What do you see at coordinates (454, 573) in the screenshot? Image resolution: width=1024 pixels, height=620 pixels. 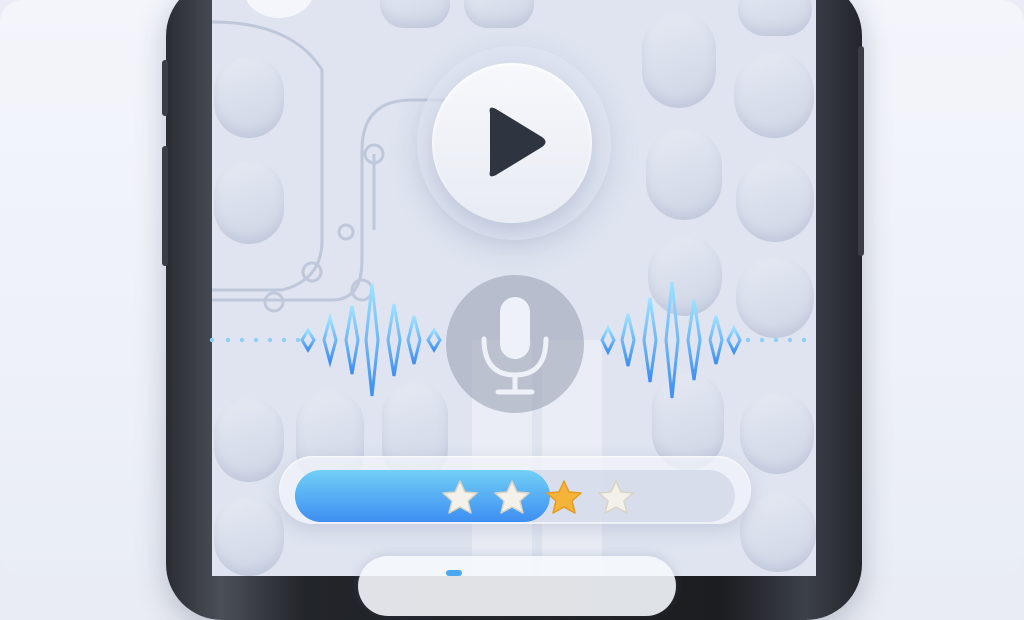 I see `bottom-indicator` at bounding box center [454, 573].